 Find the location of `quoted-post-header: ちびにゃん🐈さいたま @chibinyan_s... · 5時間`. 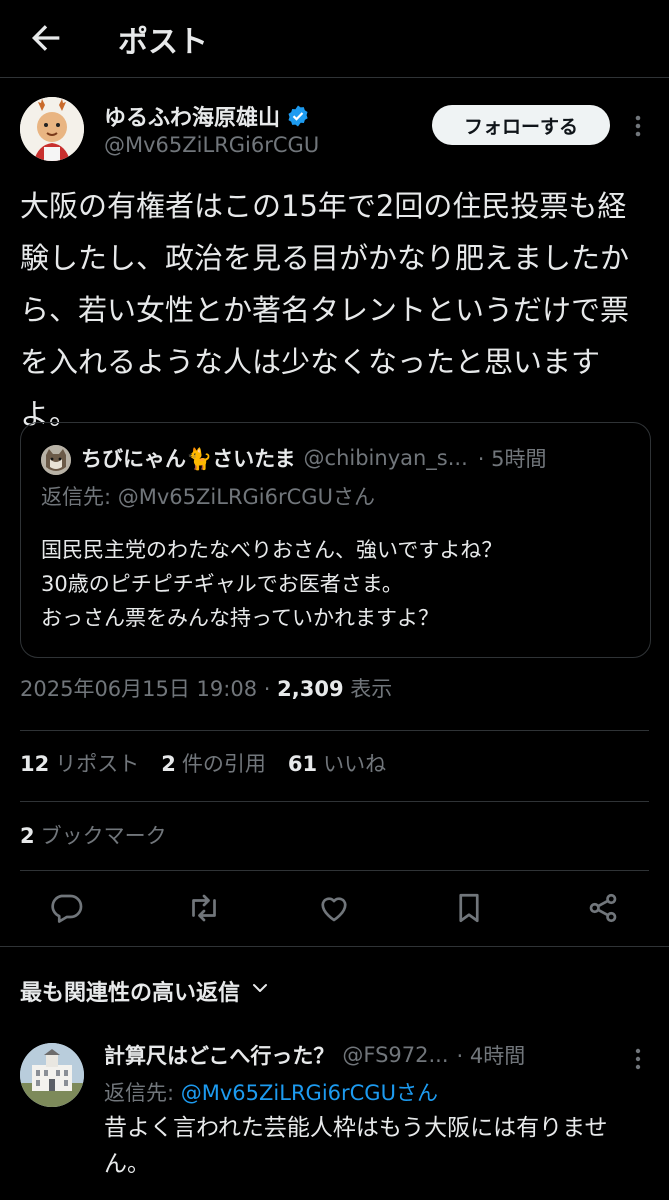

quoted-post-header: ちびにゃん🐈さいたま @chibinyan_s... · 5時間 is located at coordinates (361, 458).